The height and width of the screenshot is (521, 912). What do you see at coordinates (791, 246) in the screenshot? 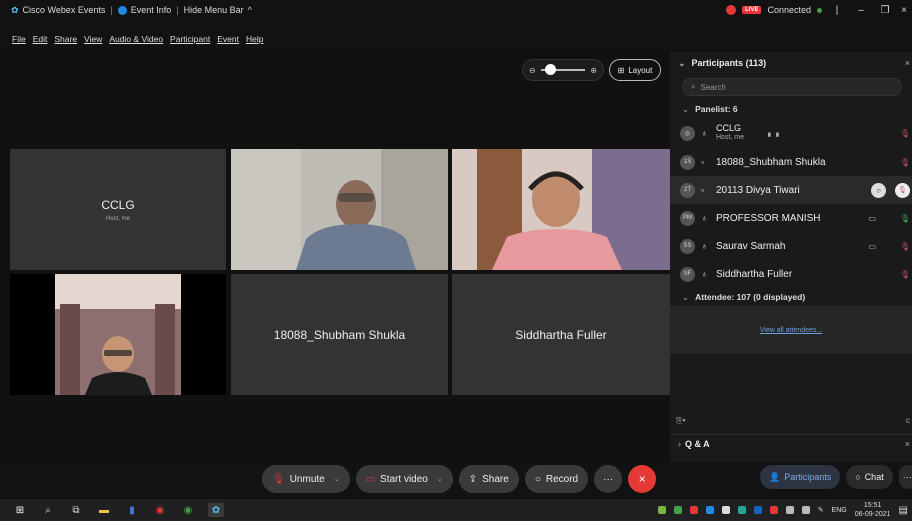
I see `participant-row: SS ♁ Saurav Sarmah ▭ 🎙` at bounding box center [791, 246].